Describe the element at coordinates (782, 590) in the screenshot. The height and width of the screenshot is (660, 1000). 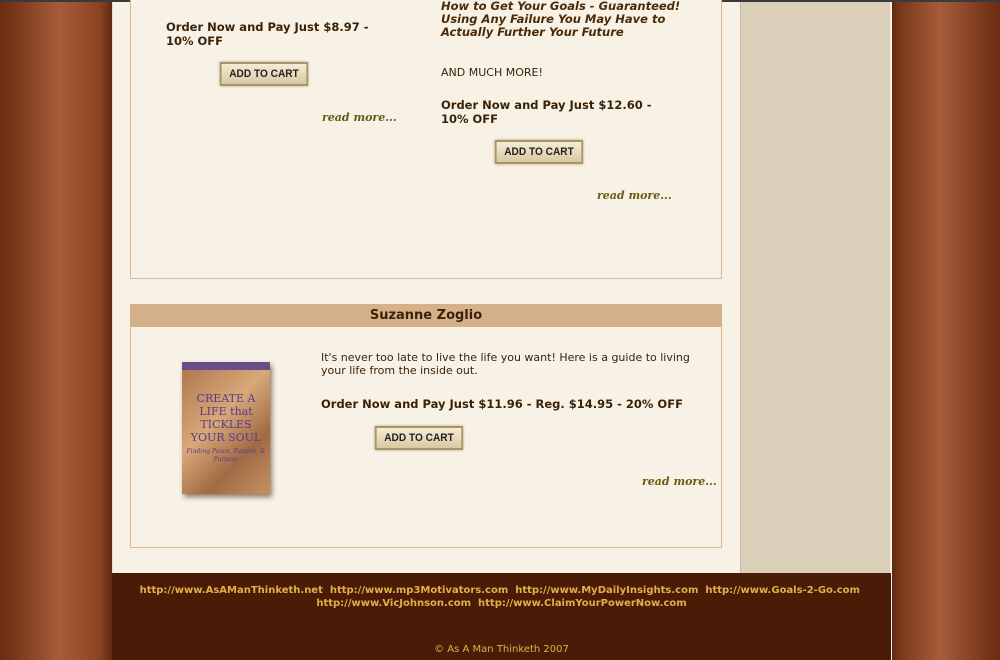
I see `footer-link: http://www.Goals-2-Go.com` at that location.